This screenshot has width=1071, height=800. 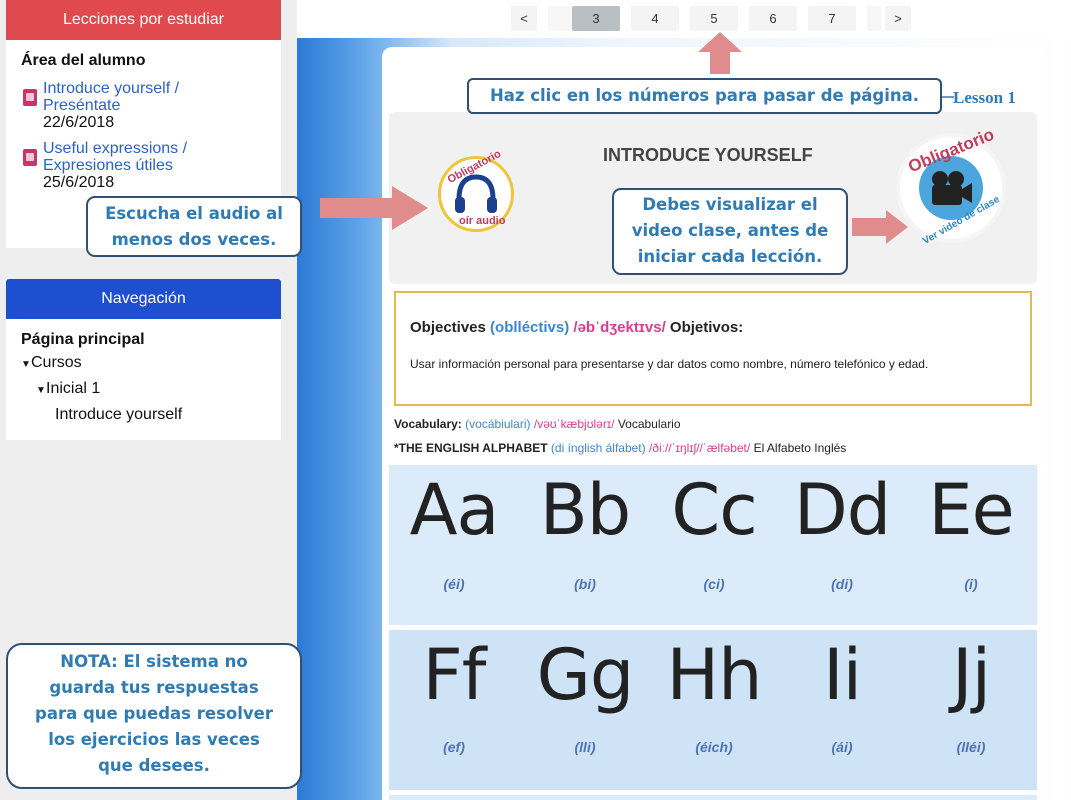 I want to click on alphabet-letter: Cc, so click(x=714, y=510).